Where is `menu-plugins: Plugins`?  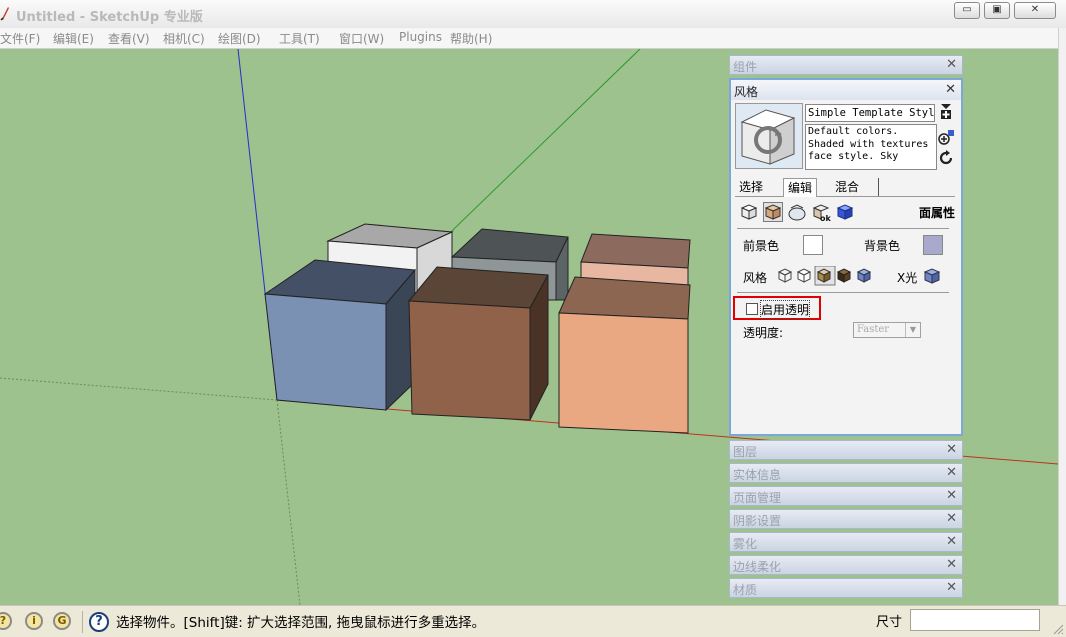
menu-plugins: Plugins is located at coordinates (420, 37).